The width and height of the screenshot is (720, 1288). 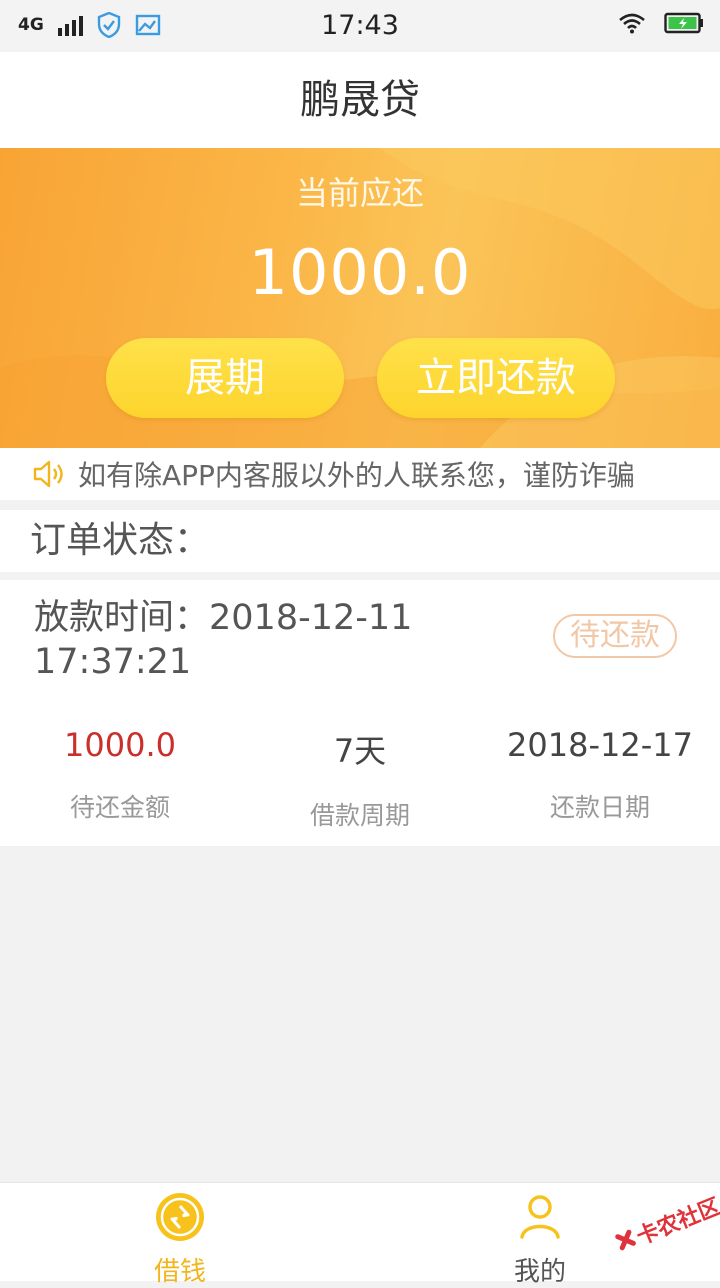 I want to click on status-bar: 4G 17:43, so click(x=360, y=26).